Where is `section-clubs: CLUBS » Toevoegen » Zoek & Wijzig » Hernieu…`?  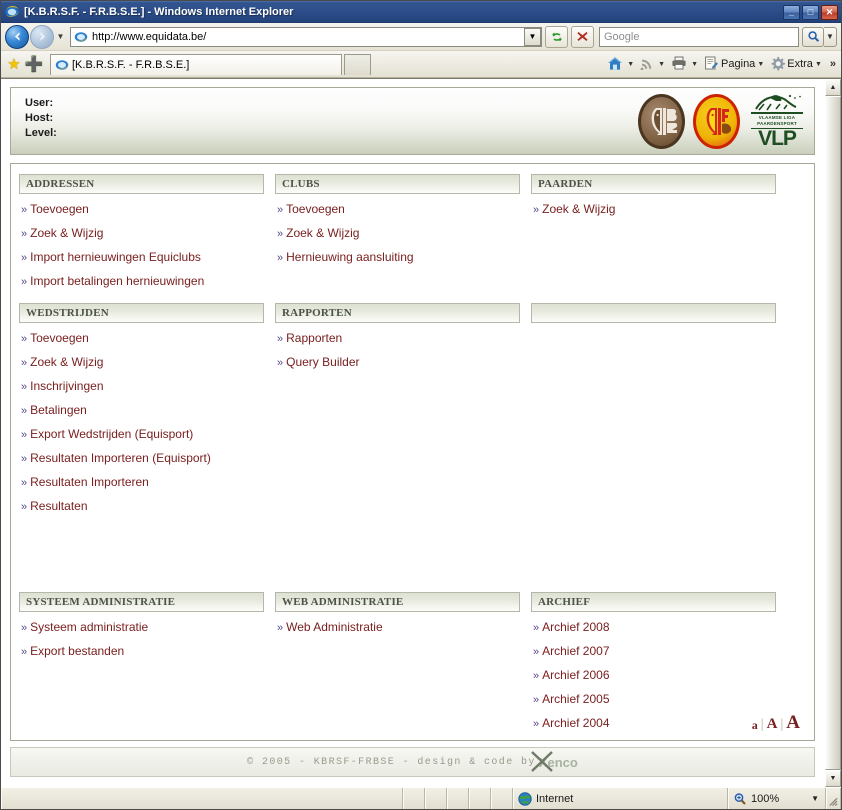 section-clubs: CLUBS » Toevoegen » Zoek & Wijzig » Hernieu… is located at coordinates (397, 234).